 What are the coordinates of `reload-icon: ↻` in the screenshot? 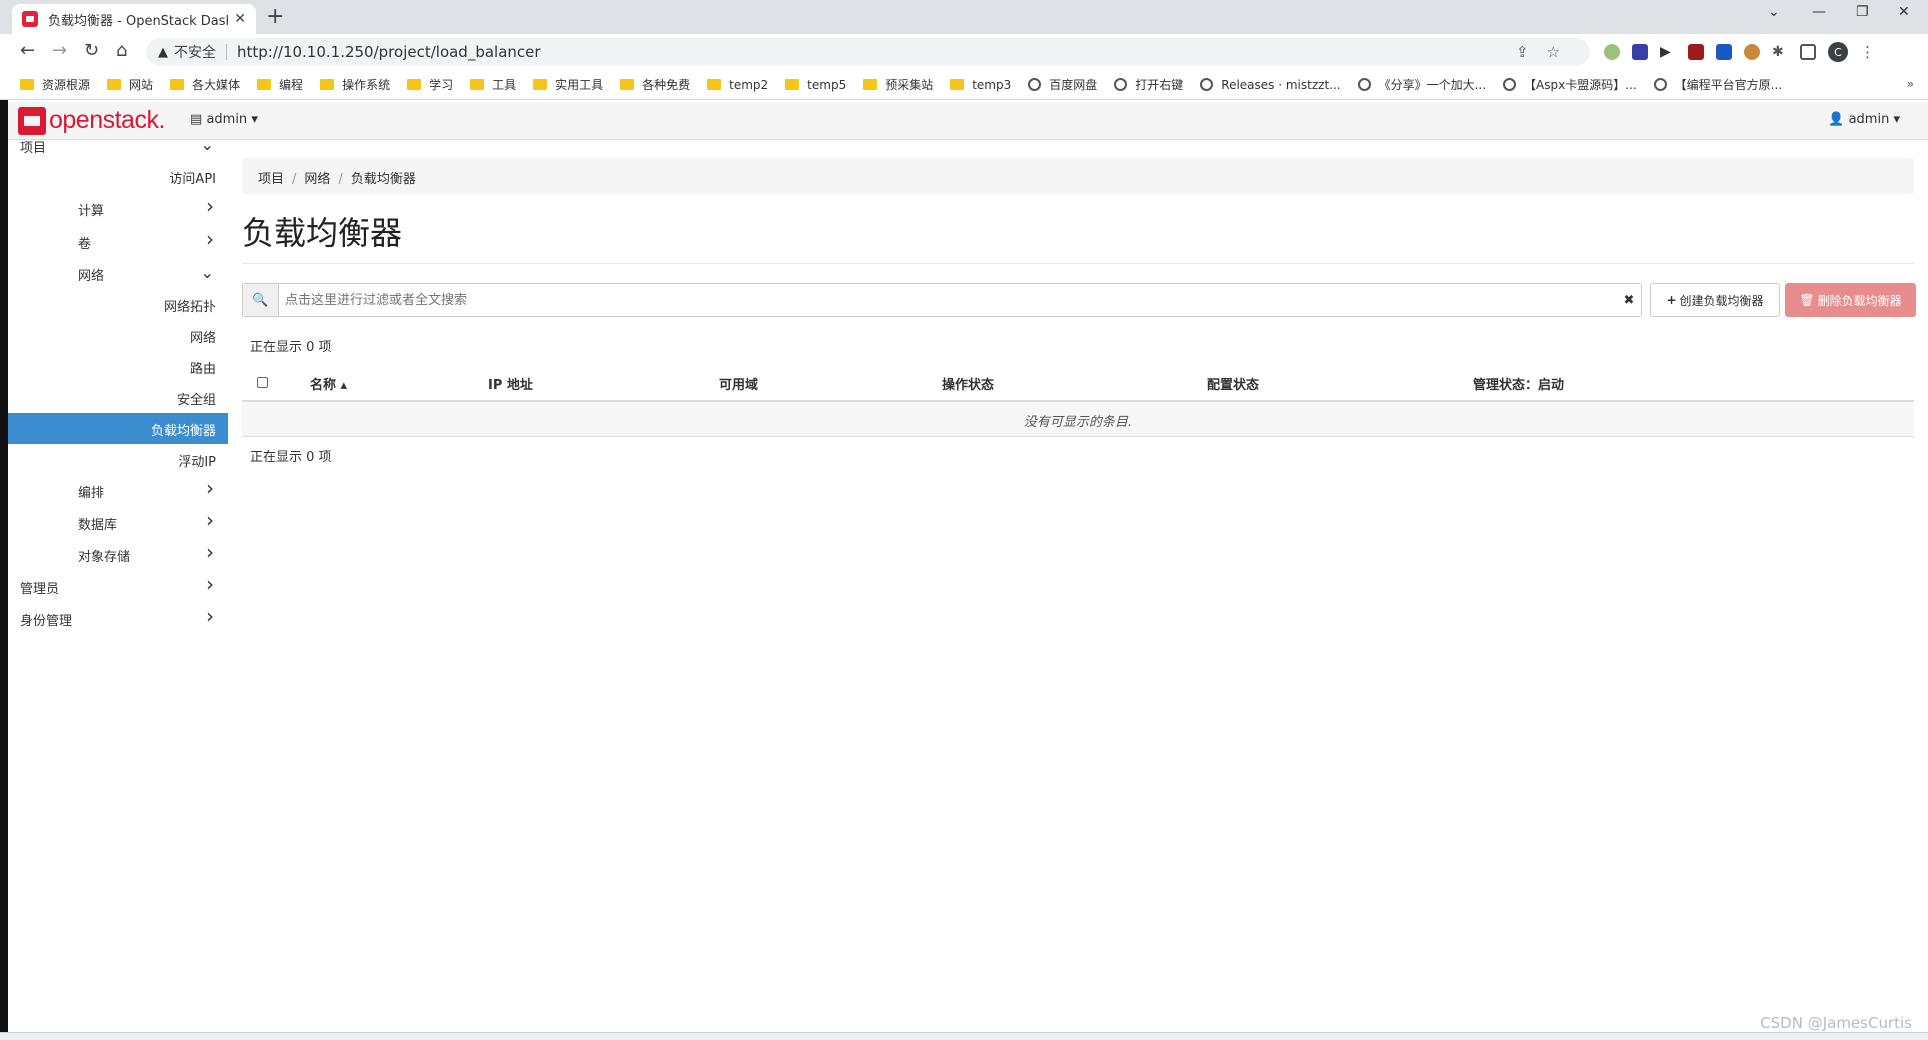 It's located at (91, 50).